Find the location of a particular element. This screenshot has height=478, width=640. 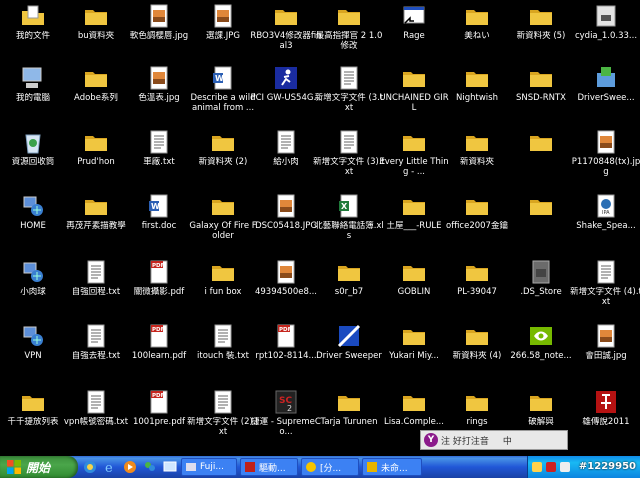

desktop-icon: 我的文件 is located at coordinates (33, 33).